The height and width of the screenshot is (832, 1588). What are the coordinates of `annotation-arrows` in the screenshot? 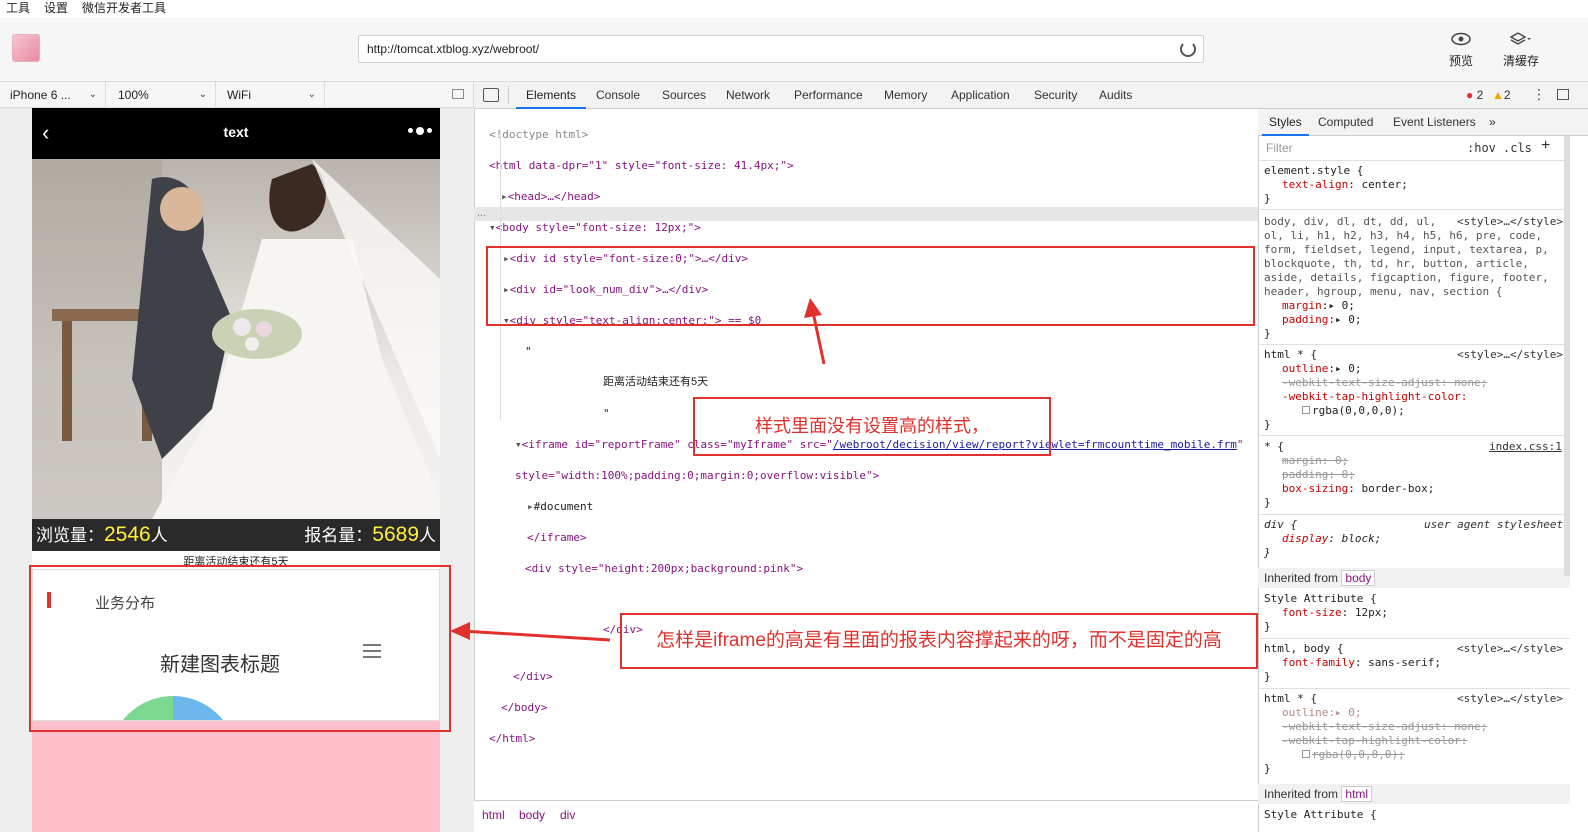 It's located at (638, 470).